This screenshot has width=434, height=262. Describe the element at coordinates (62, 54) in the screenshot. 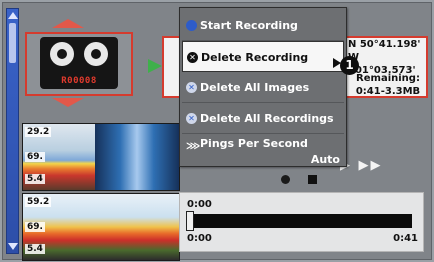

I see `left-reel-icon` at that location.